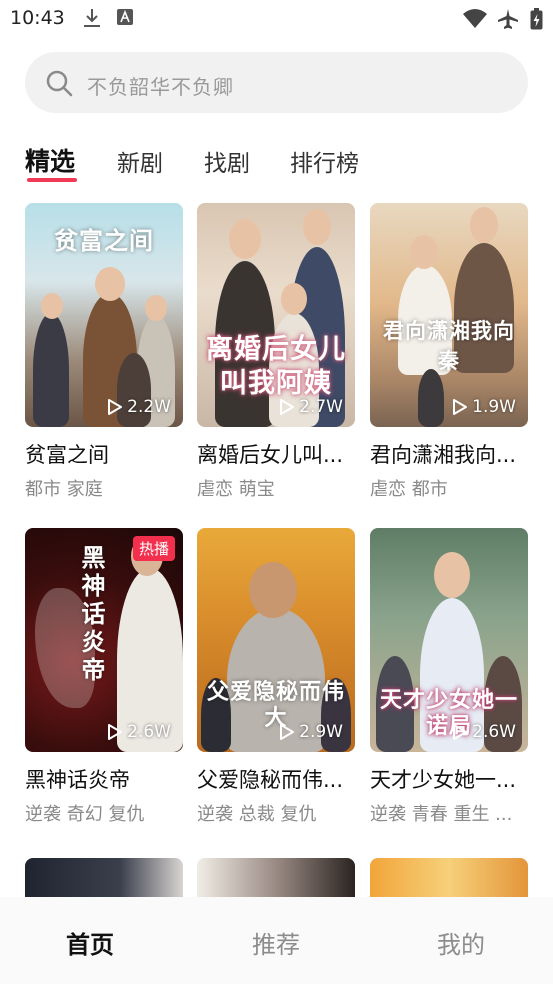  I want to click on drama-poster: 天才少女她一诺局 2.6W, so click(449, 640).